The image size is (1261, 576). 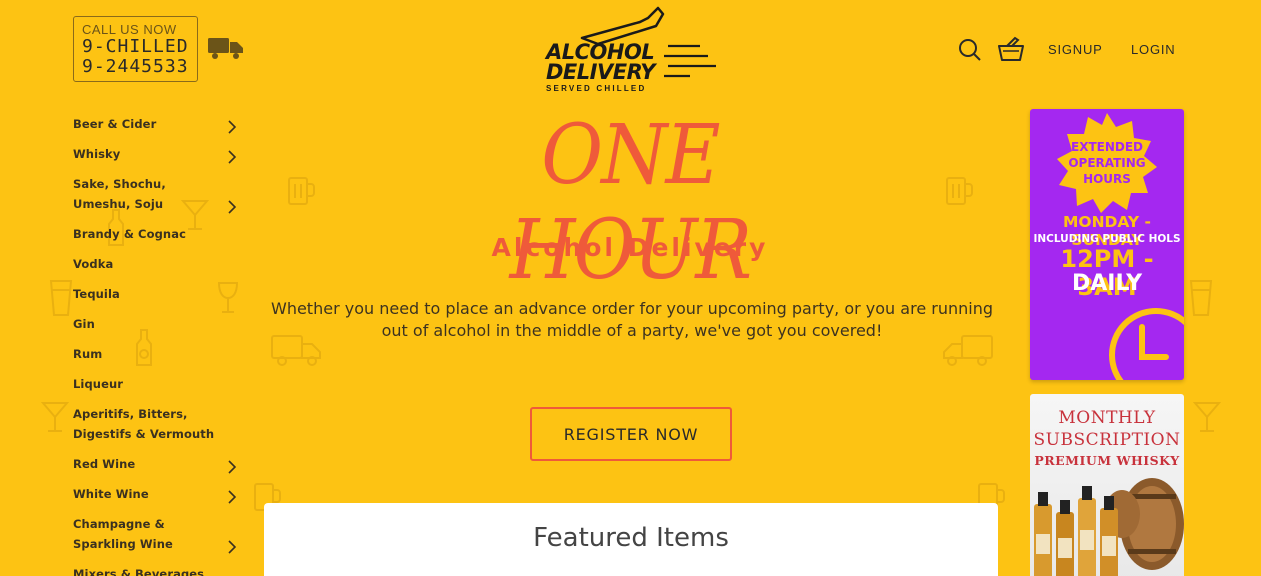 What do you see at coordinates (158, 269) in the screenshot?
I see `sidebar-item-vodka: Vodka` at bounding box center [158, 269].